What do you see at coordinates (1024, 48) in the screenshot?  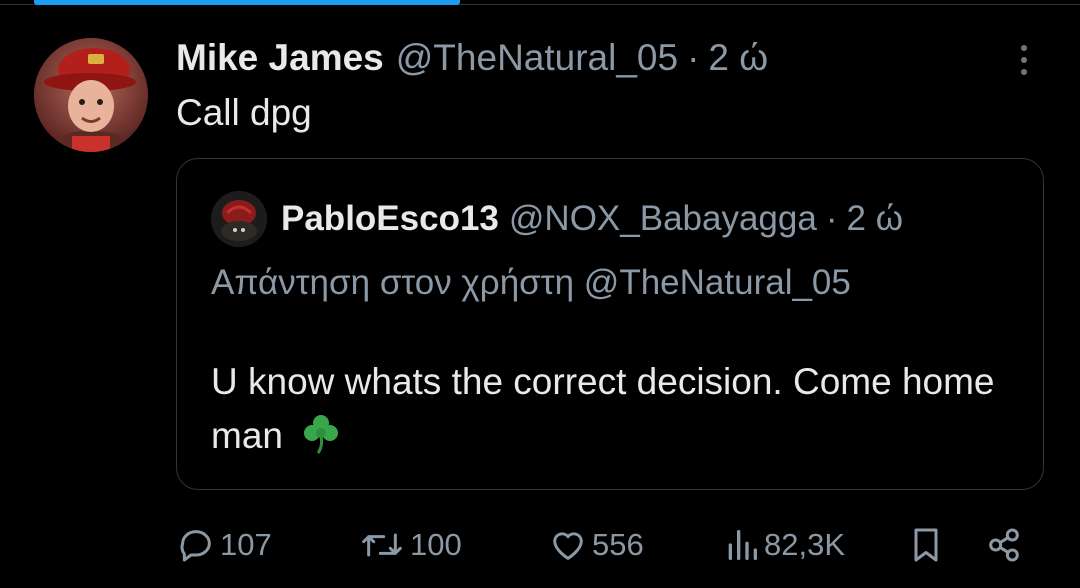 I see `more-vertical-icon` at bounding box center [1024, 48].